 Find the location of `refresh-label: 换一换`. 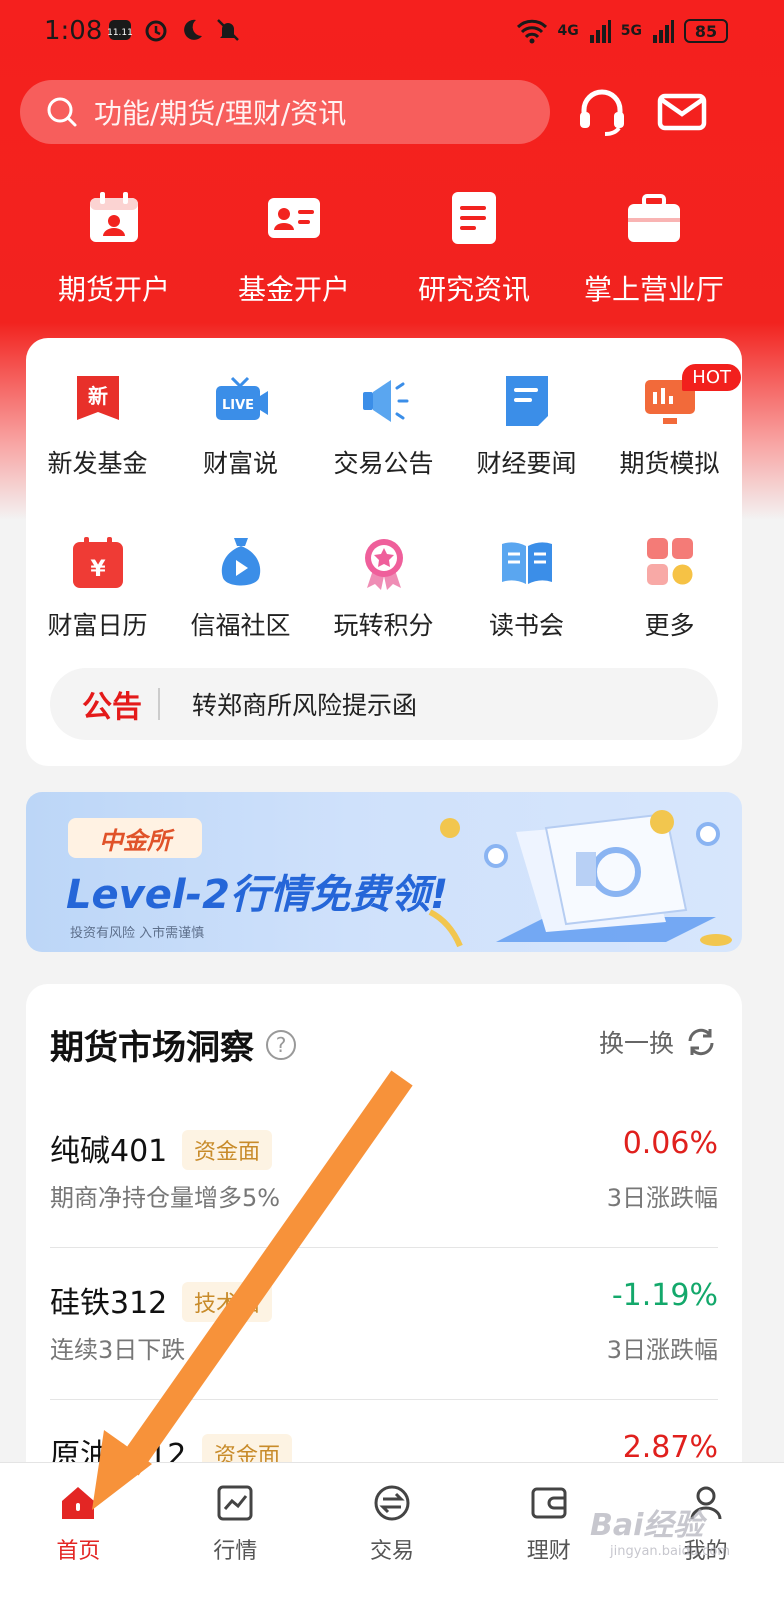

refresh-label: 换一换 is located at coordinates (636, 1043).